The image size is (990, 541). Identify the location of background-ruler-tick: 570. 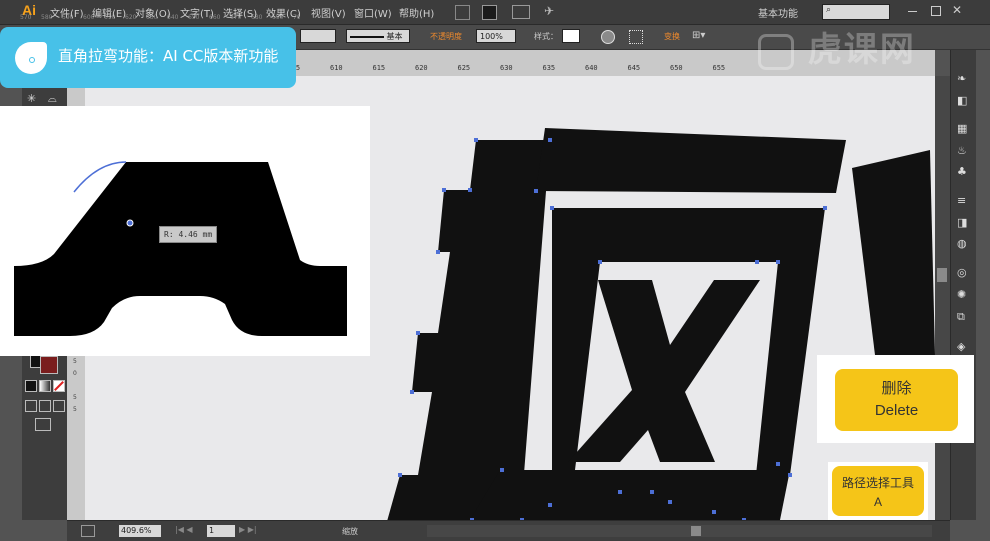
(26, 17).